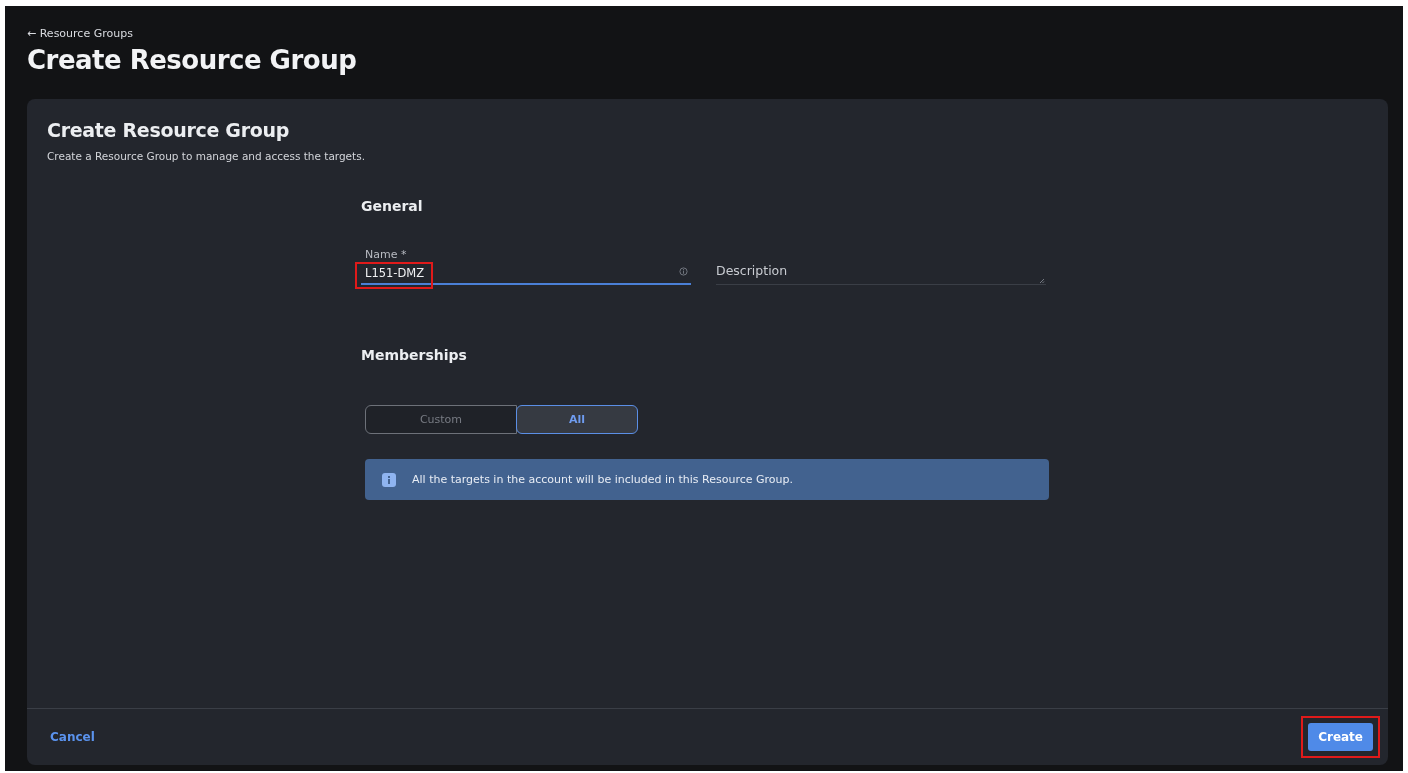  Describe the element at coordinates (1340, 737) in the screenshot. I see `create-button: Create` at that location.